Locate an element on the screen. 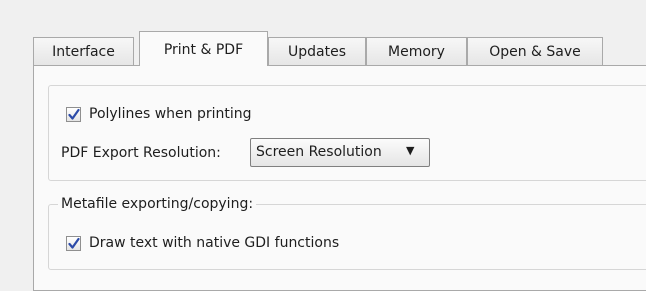  tab-memory-label: Memory is located at coordinates (416, 51).